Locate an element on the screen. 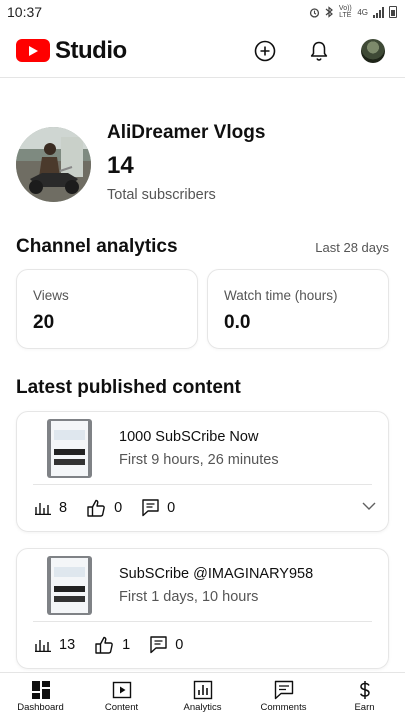 The height and width of the screenshot is (720, 405). likes-stat: 0 is located at coordinates (104, 508).